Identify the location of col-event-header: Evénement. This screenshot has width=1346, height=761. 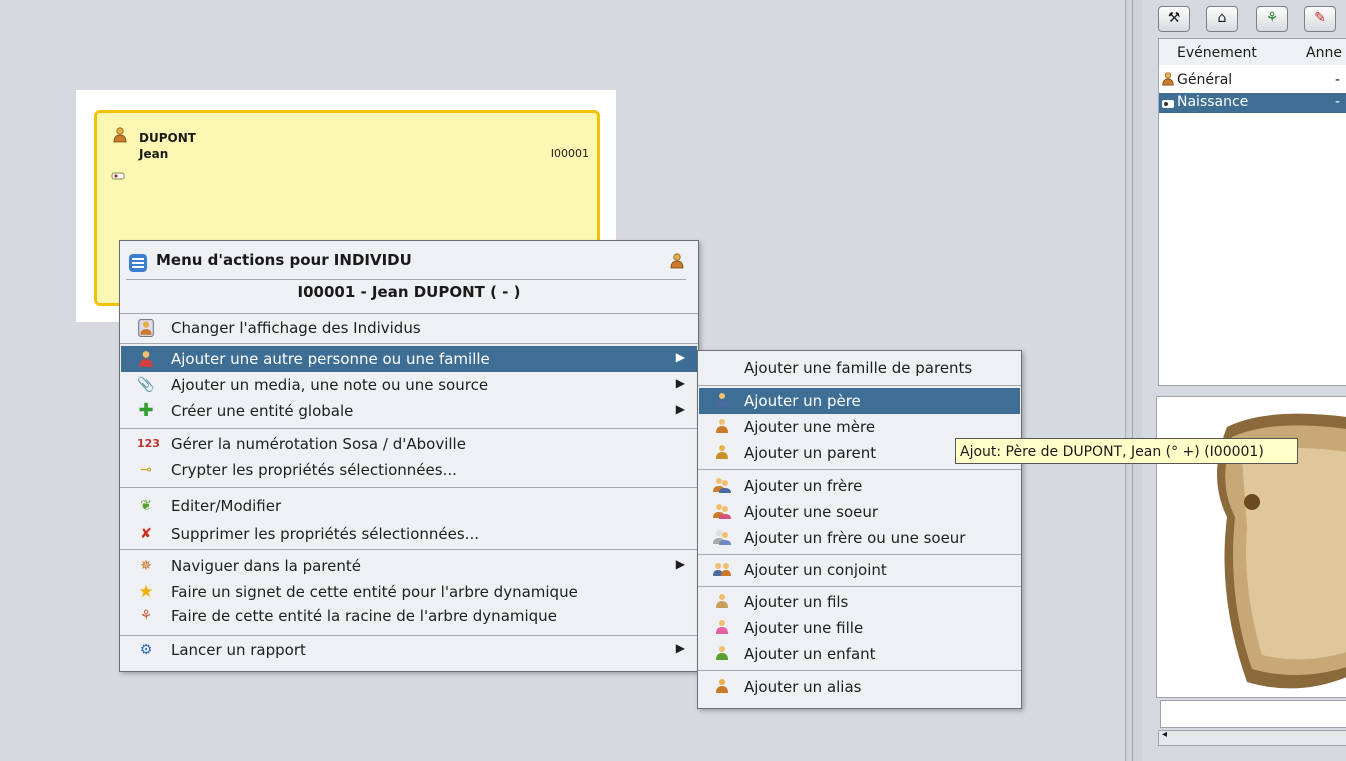
(1217, 53).